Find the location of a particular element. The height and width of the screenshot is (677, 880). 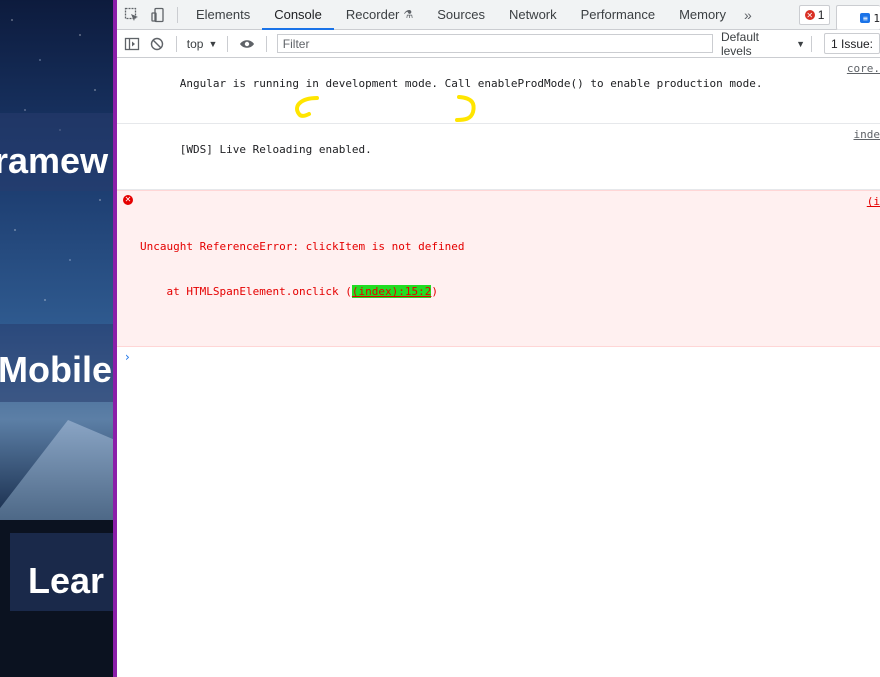

tab-label: Network is located at coordinates (532, 14).